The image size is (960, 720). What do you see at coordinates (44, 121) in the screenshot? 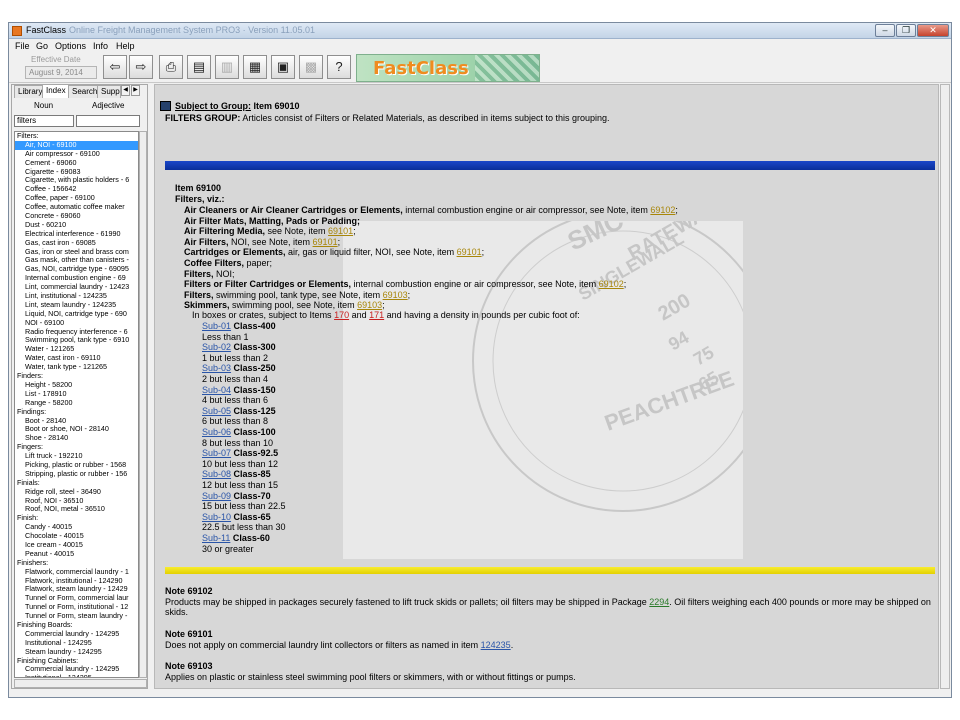
I see `noun-search-input: filters` at bounding box center [44, 121].